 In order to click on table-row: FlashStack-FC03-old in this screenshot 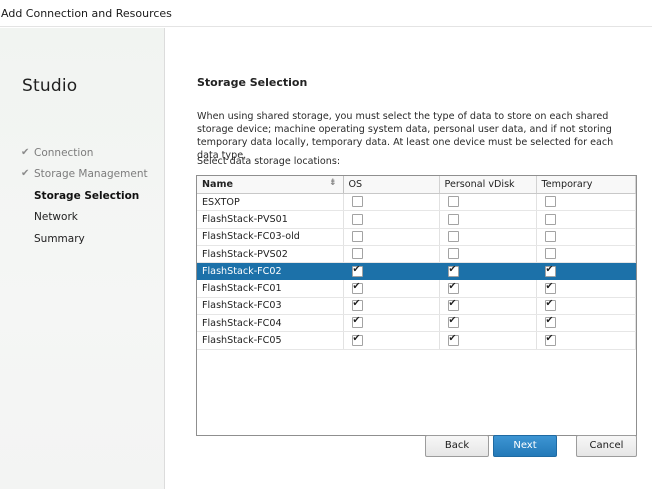, I will do `click(416, 237)`.